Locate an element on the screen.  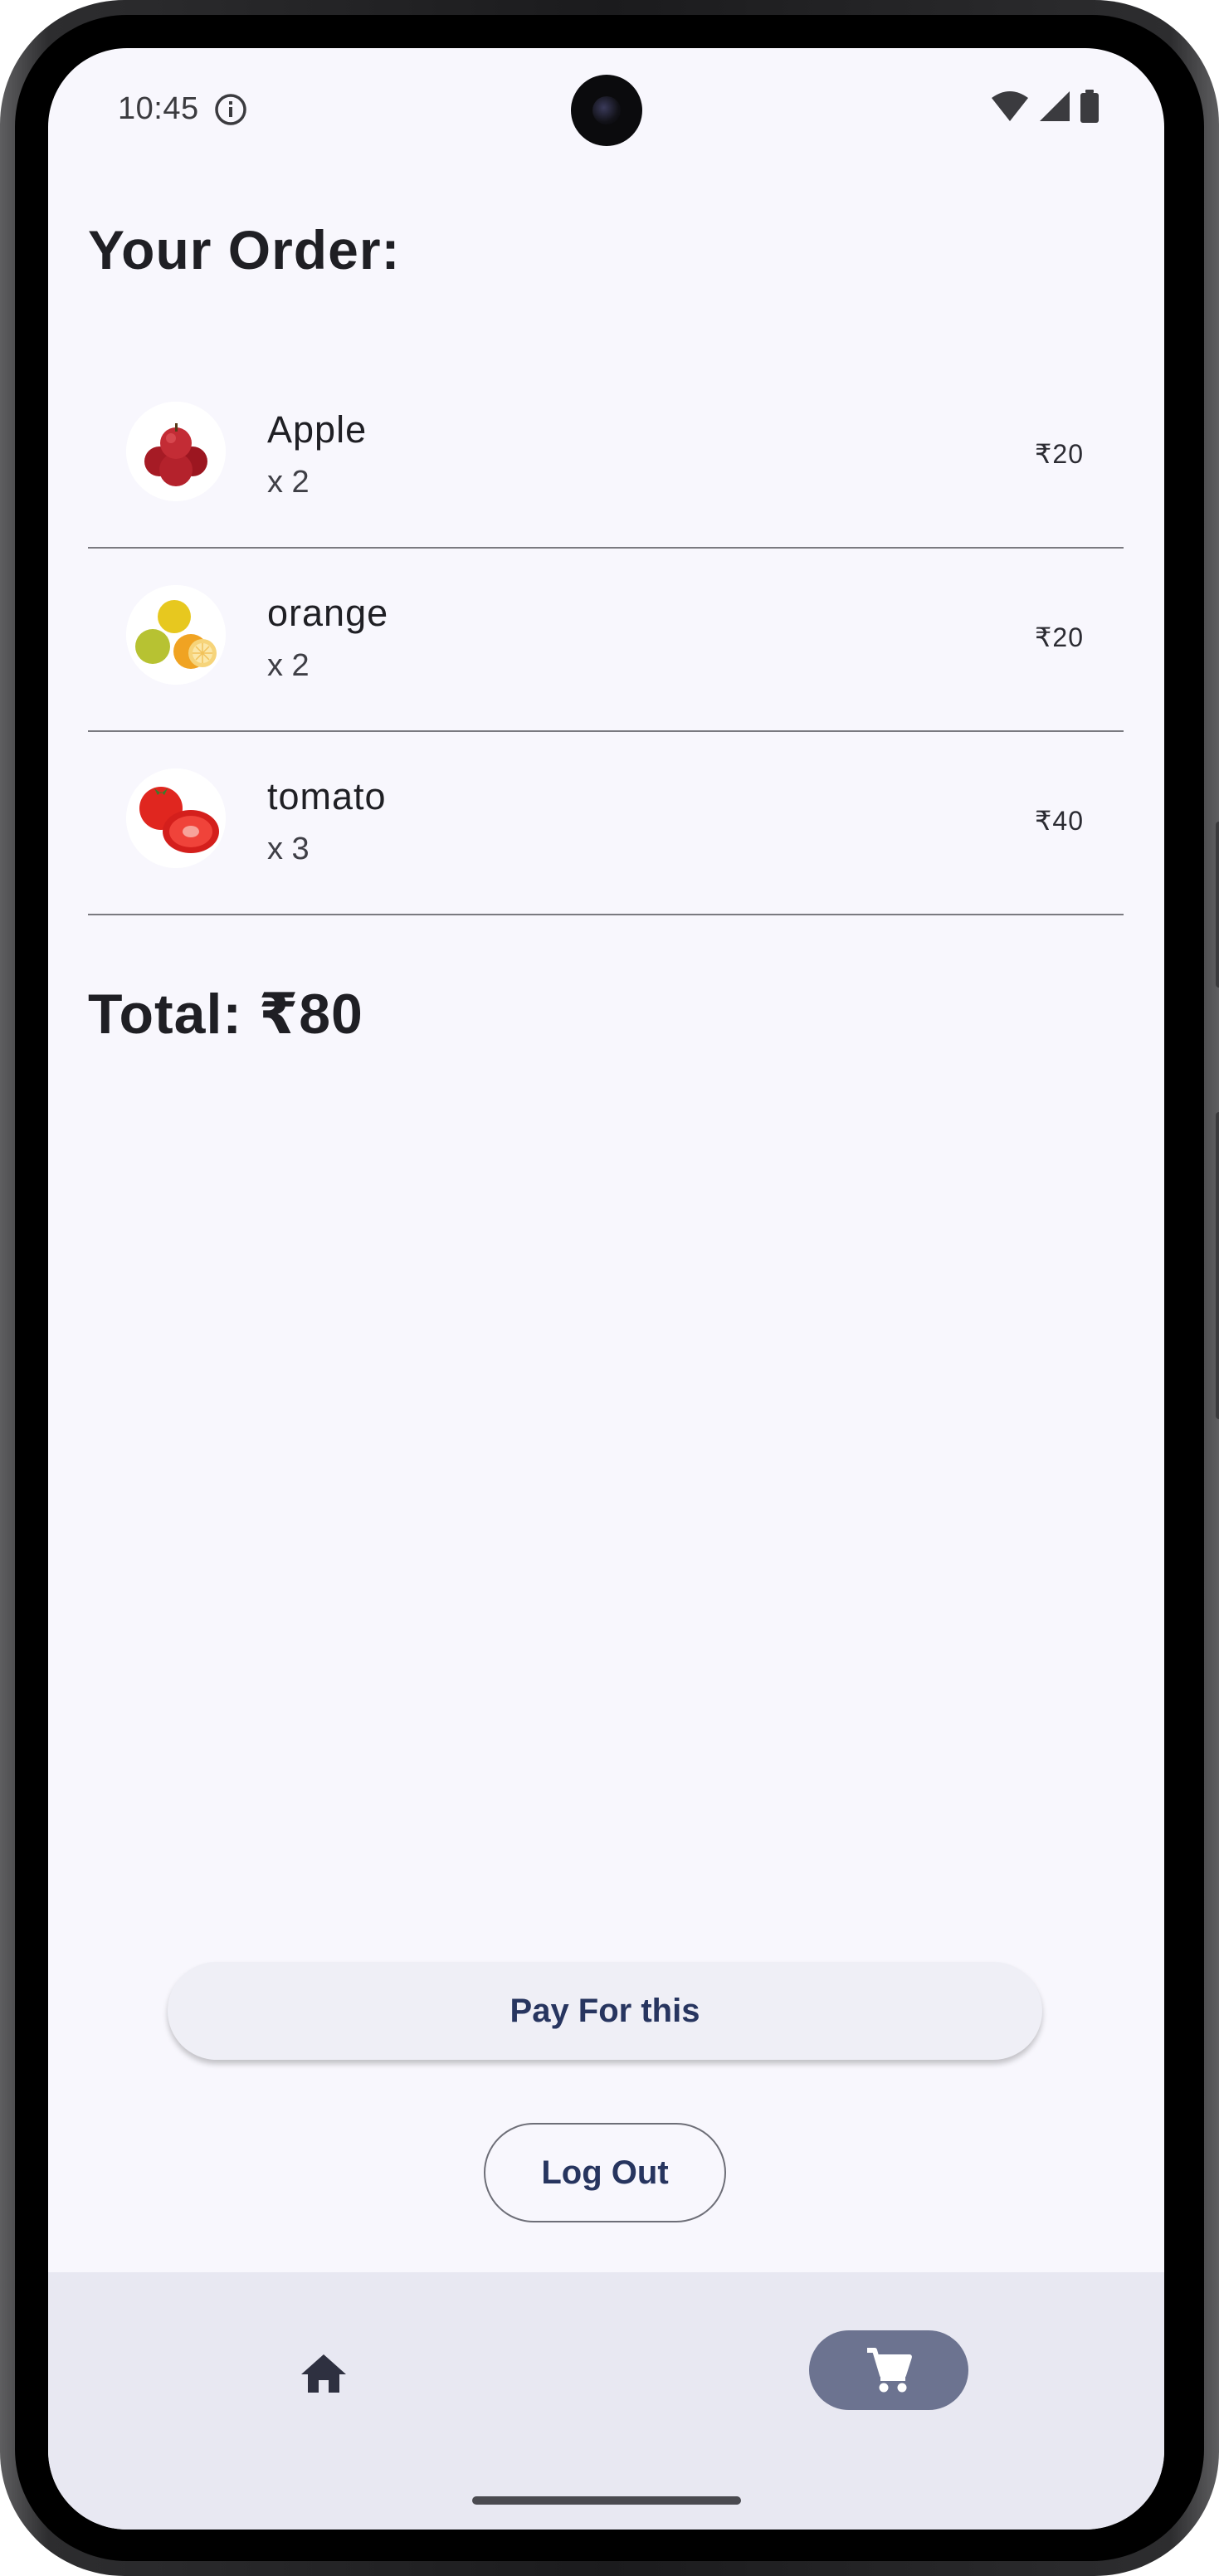
info-icon is located at coordinates (231, 109).